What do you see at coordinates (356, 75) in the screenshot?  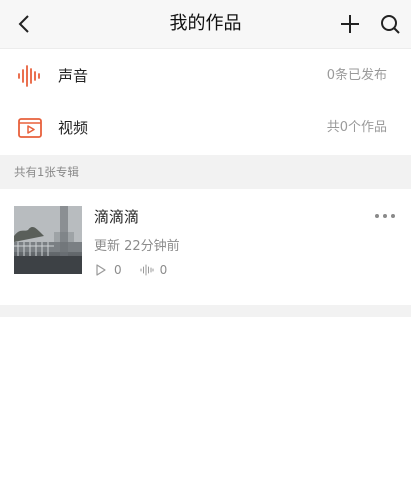 I see `audio-row-count: 0条已发布` at bounding box center [356, 75].